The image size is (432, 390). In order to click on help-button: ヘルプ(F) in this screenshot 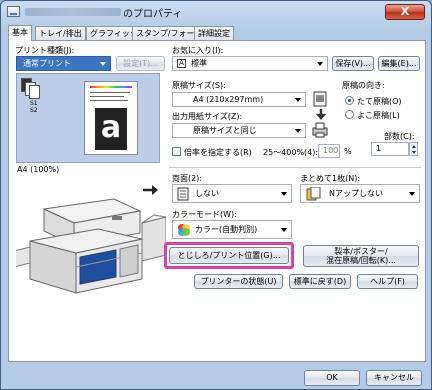, I will do `click(387, 281)`.